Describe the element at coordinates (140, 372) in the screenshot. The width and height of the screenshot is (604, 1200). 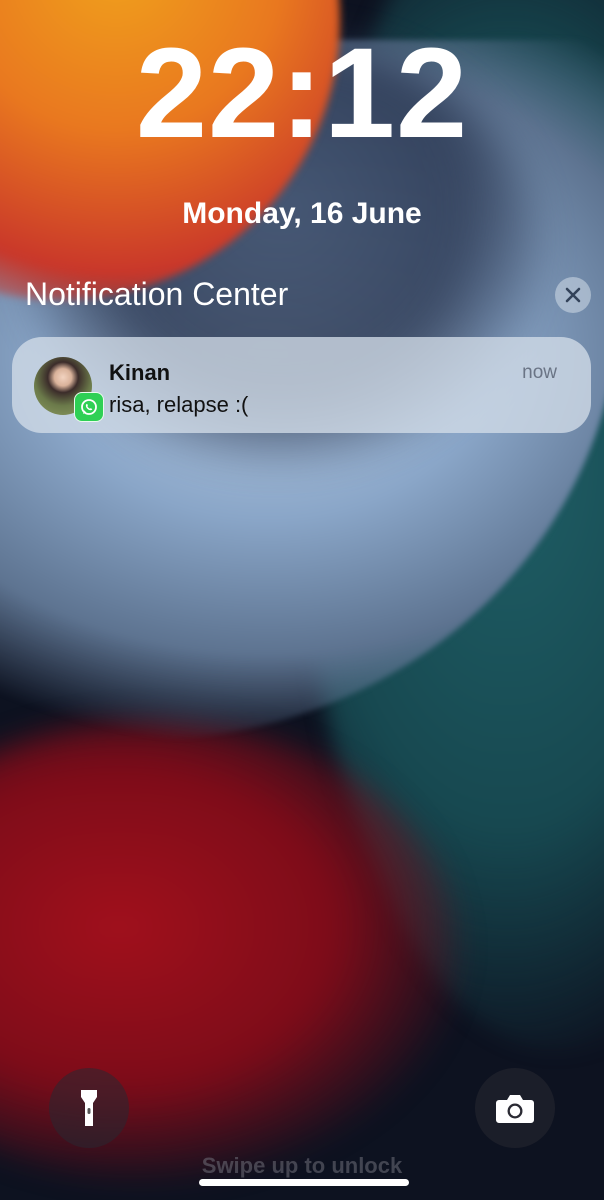
I see `notification-sender: Kinan` at that location.